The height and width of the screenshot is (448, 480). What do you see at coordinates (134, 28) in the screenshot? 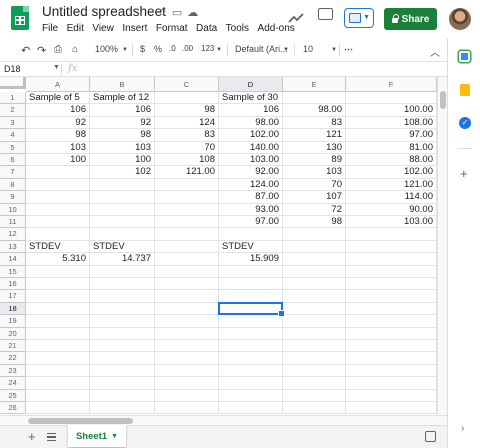
I see `menu-insert: Insert` at bounding box center [134, 28].